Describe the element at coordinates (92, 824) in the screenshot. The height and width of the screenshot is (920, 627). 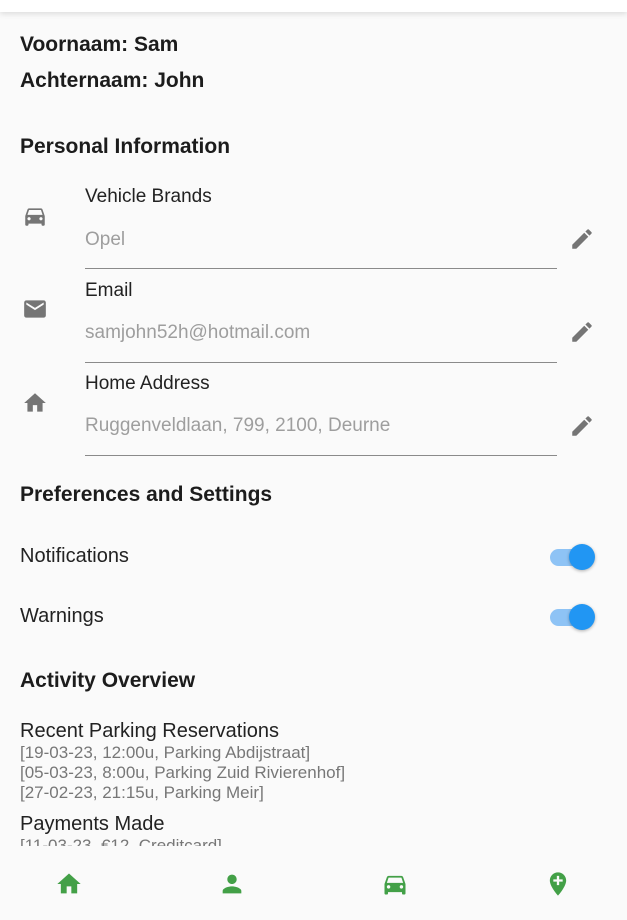
I see `payments-title: Payments Made` at that location.